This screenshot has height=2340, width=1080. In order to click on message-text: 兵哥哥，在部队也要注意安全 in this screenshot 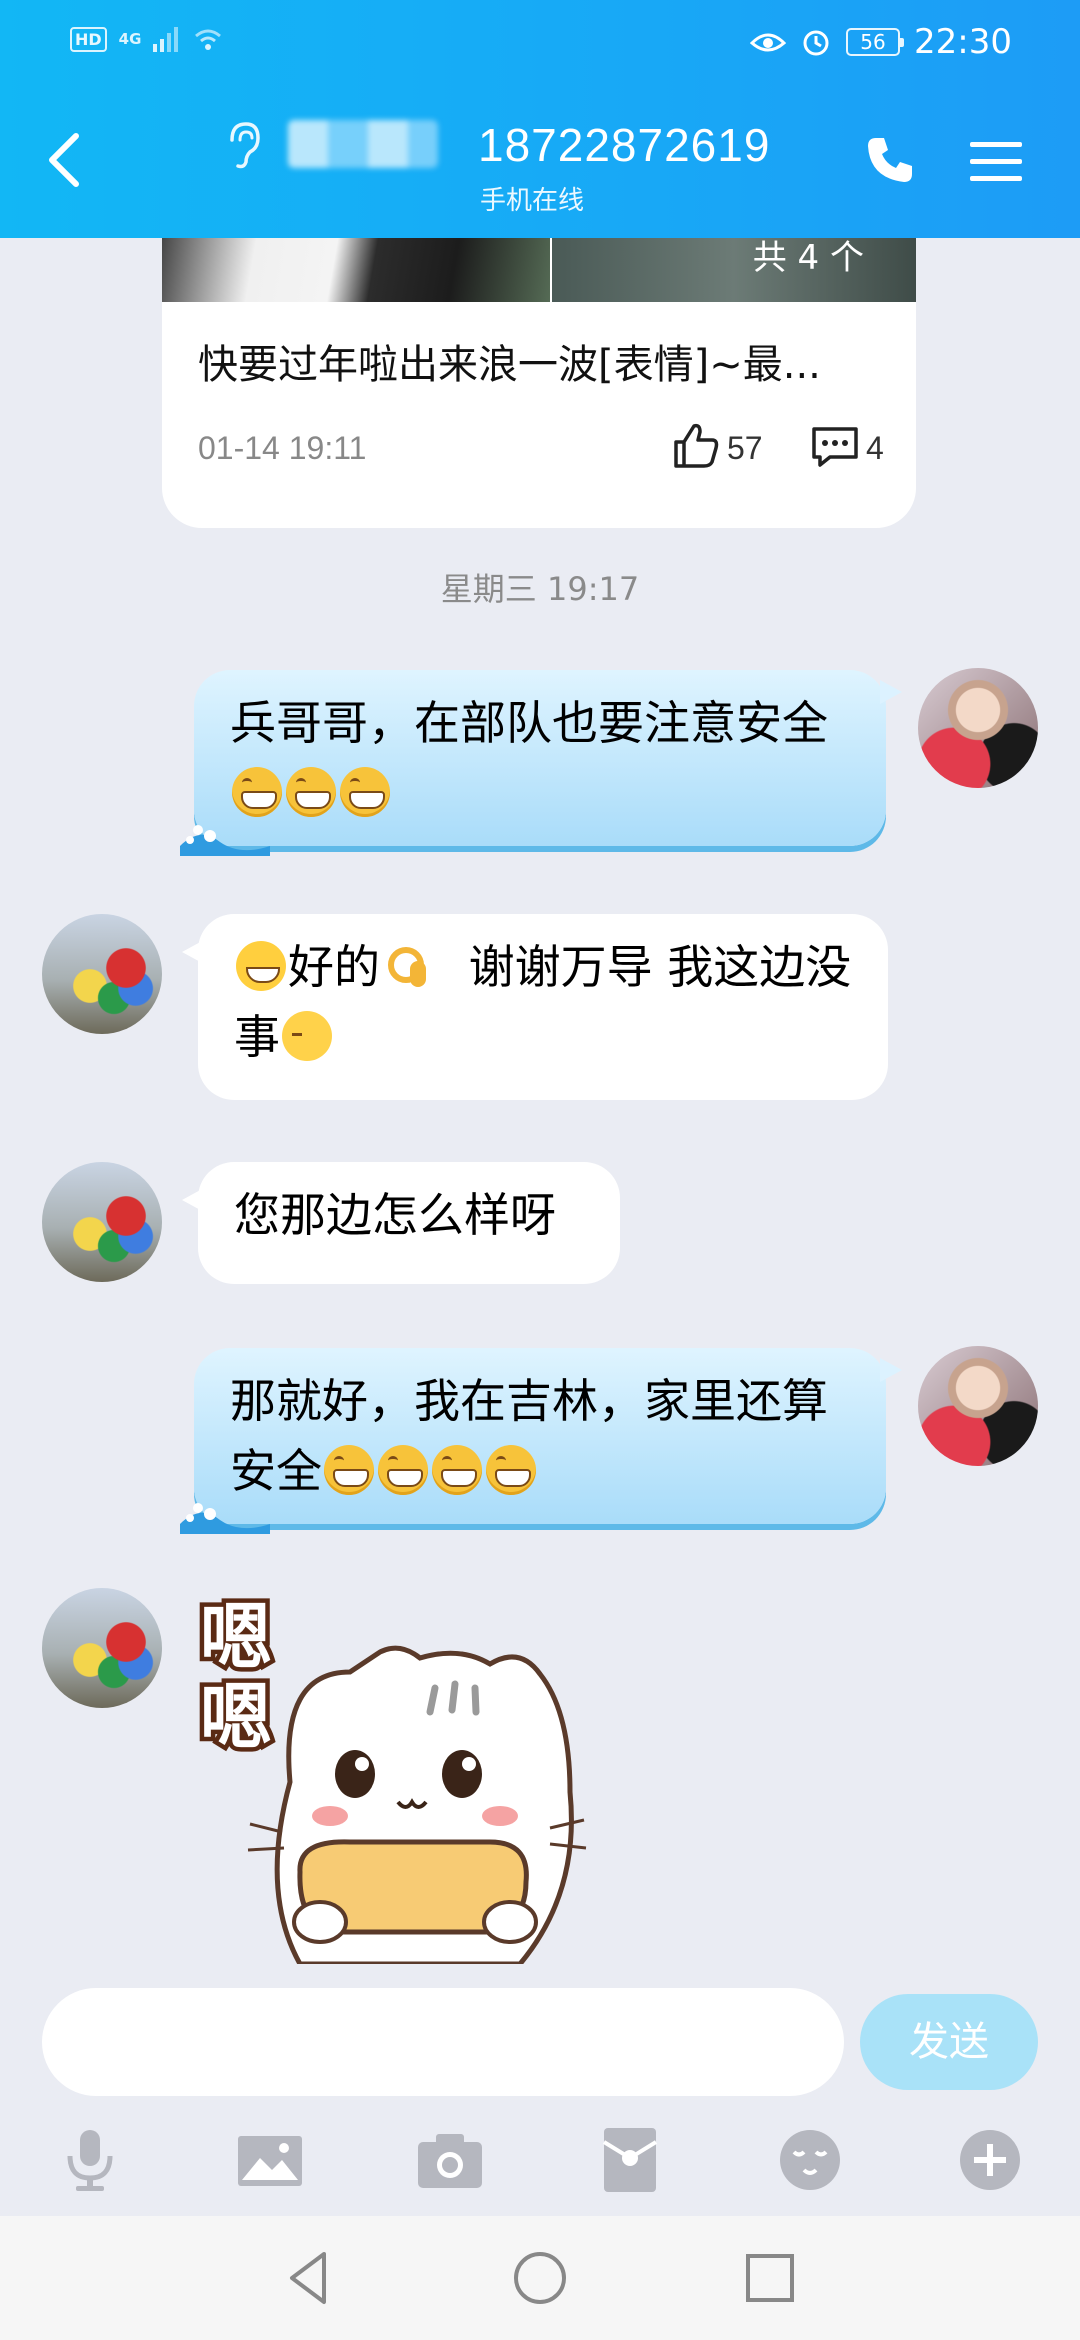, I will do `click(529, 723)`.